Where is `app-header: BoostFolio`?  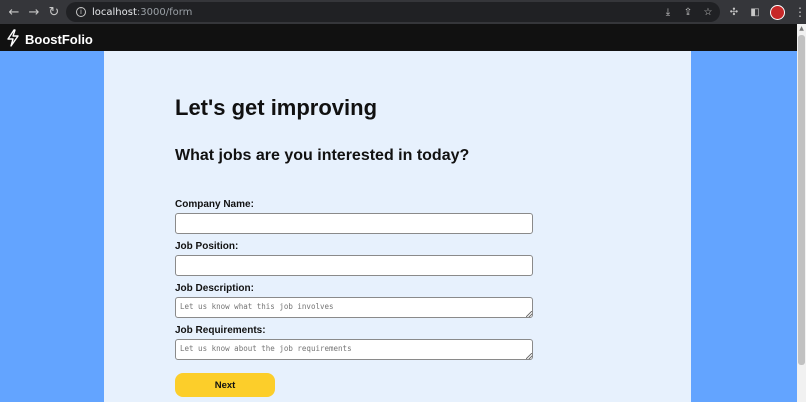
app-header: BoostFolio is located at coordinates (403, 37).